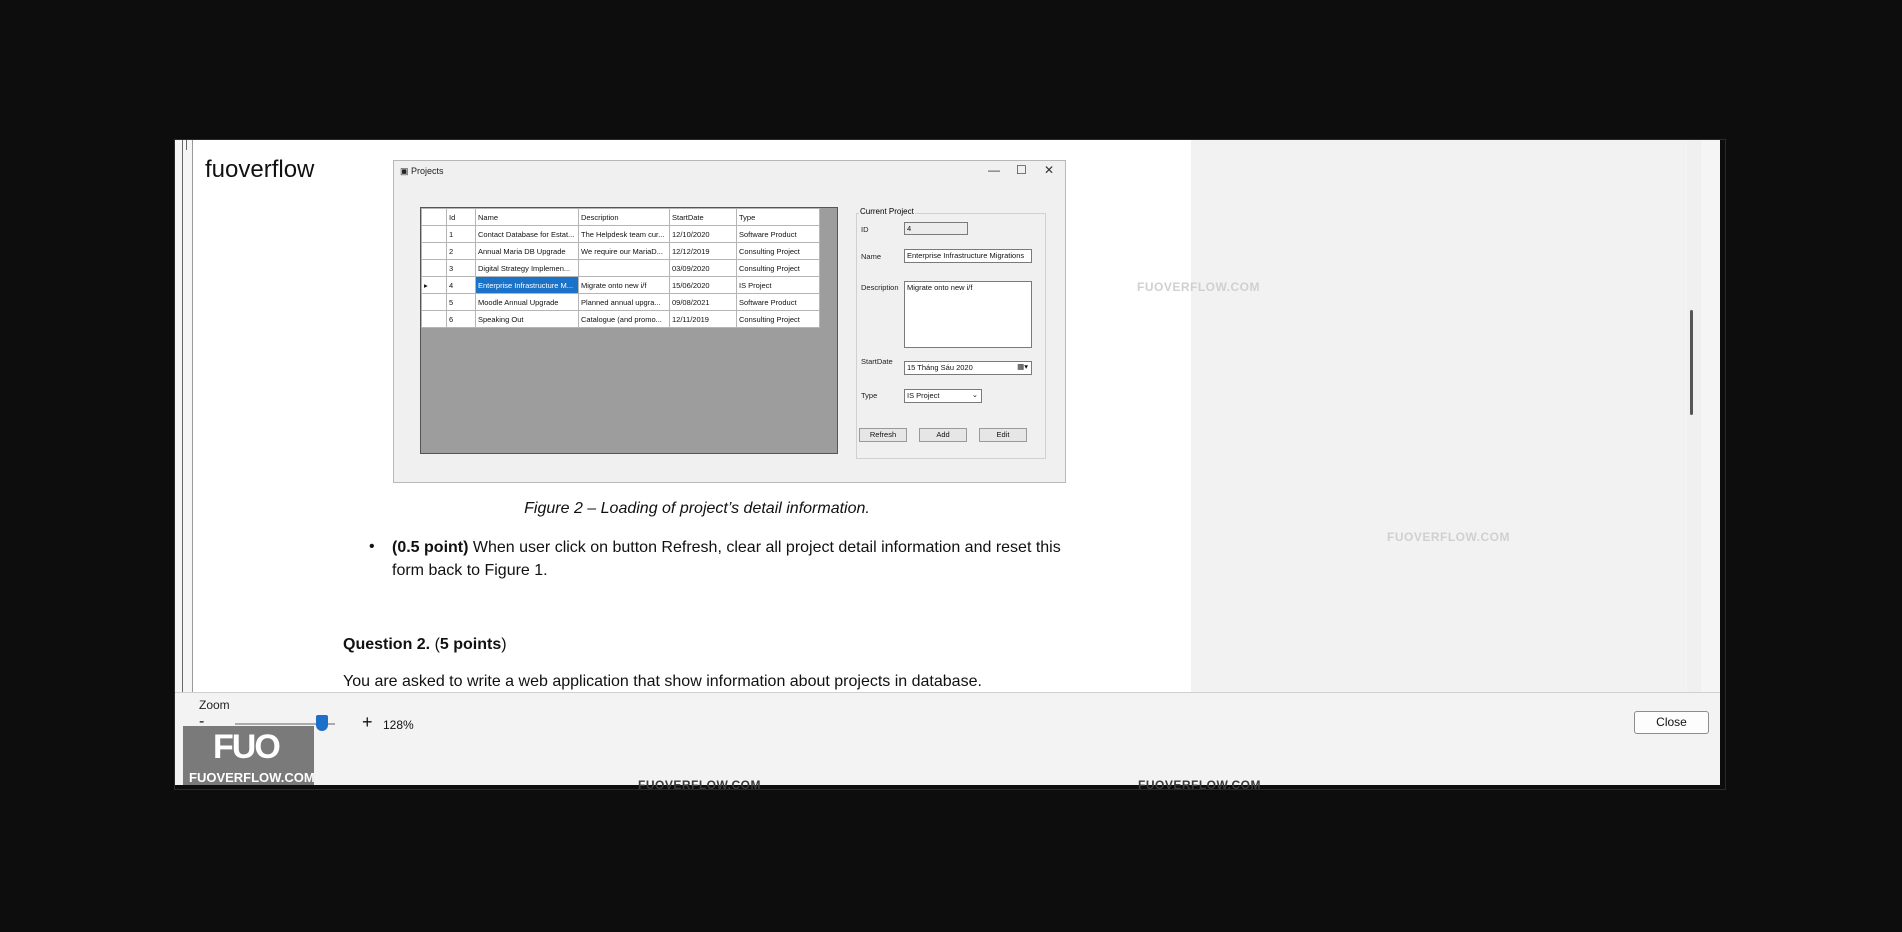  I want to click on row-header-cell, so click(434, 217).